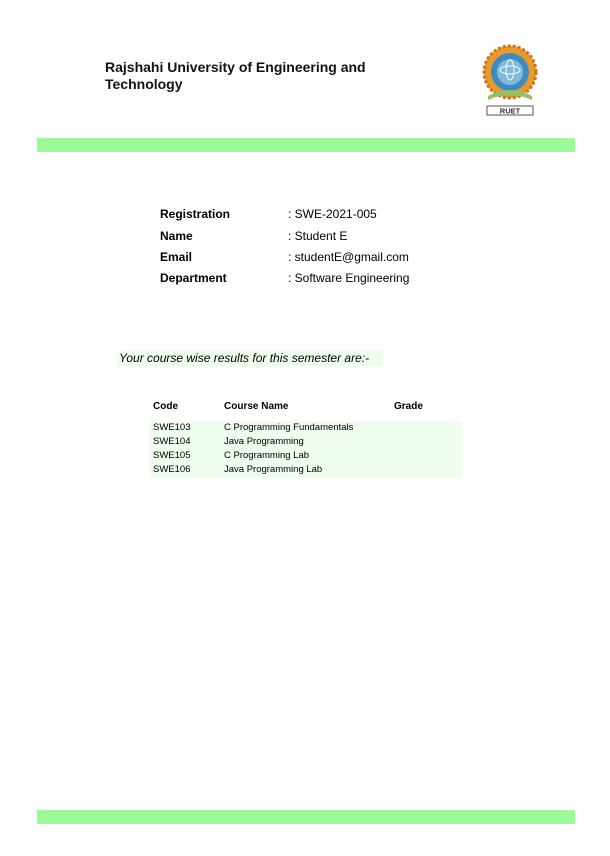  What do you see at coordinates (172, 427) in the screenshot?
I see `course-code: SWE103` at bounding box center [172, 427].